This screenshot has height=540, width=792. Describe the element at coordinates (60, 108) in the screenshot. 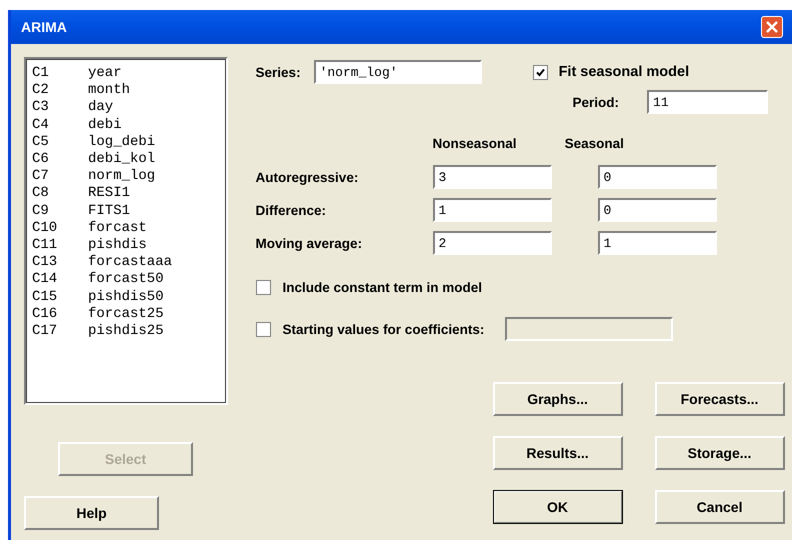

I see `column-id: C3` at that location.